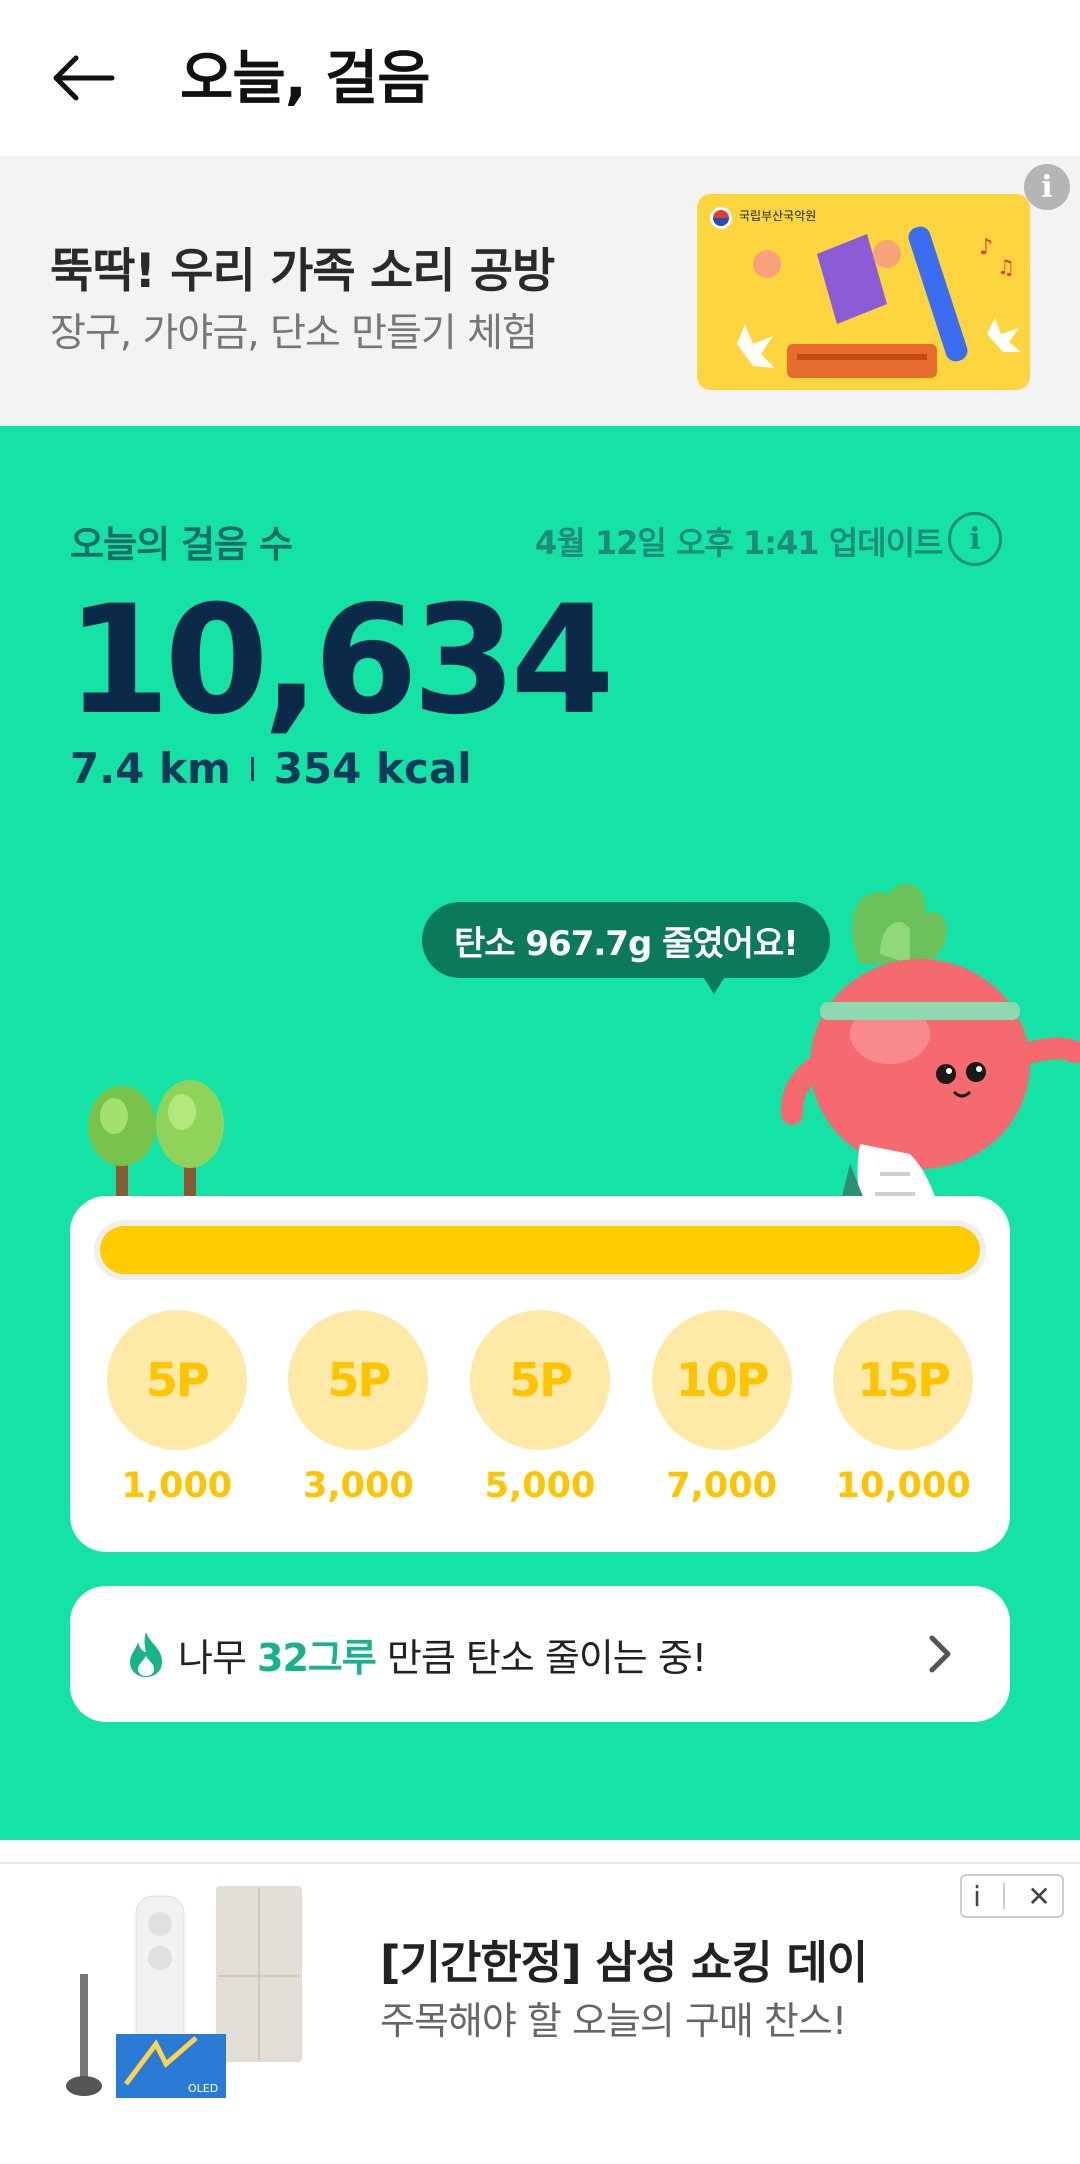  Describe the element at coordinates (340, 661) in the screenshot. I see `step-count: 10,634` at that location.